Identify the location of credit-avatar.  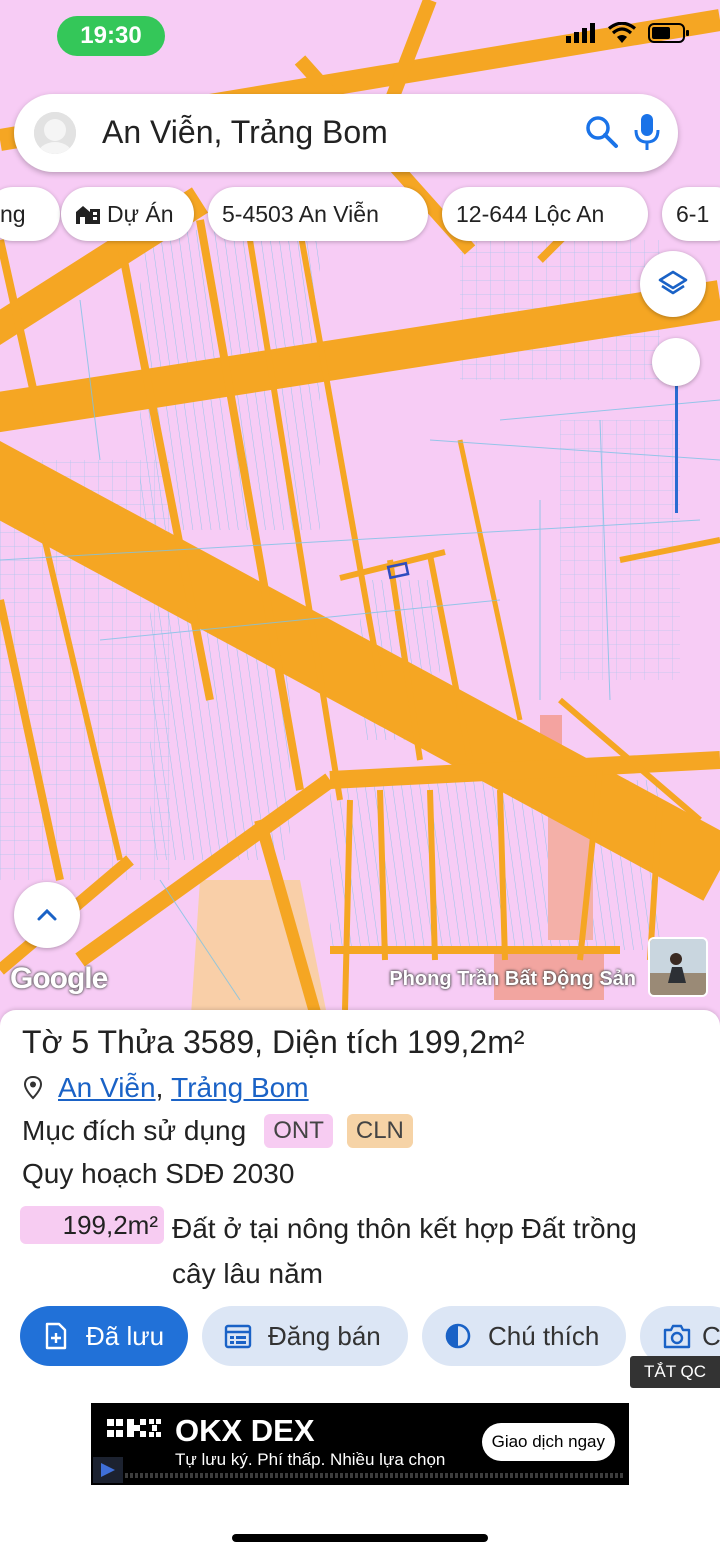
(678, 967).